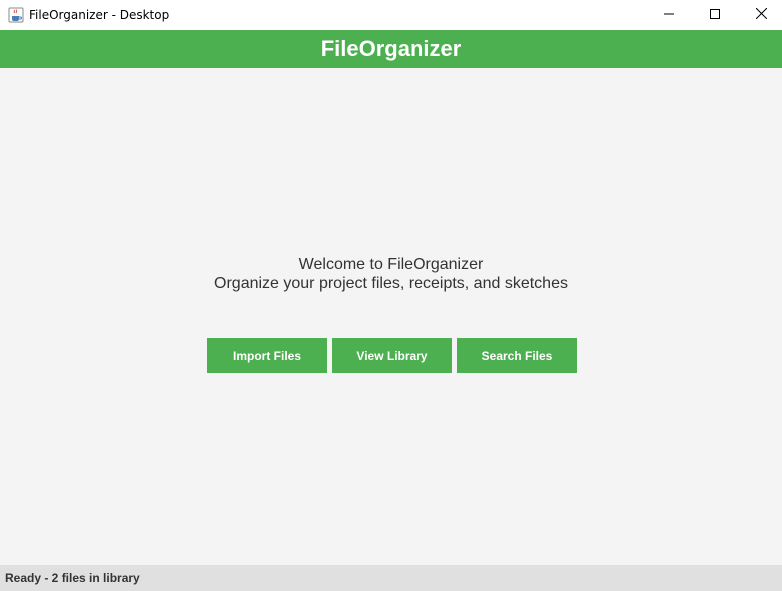  I want to click on close-button, so click(760, 15).